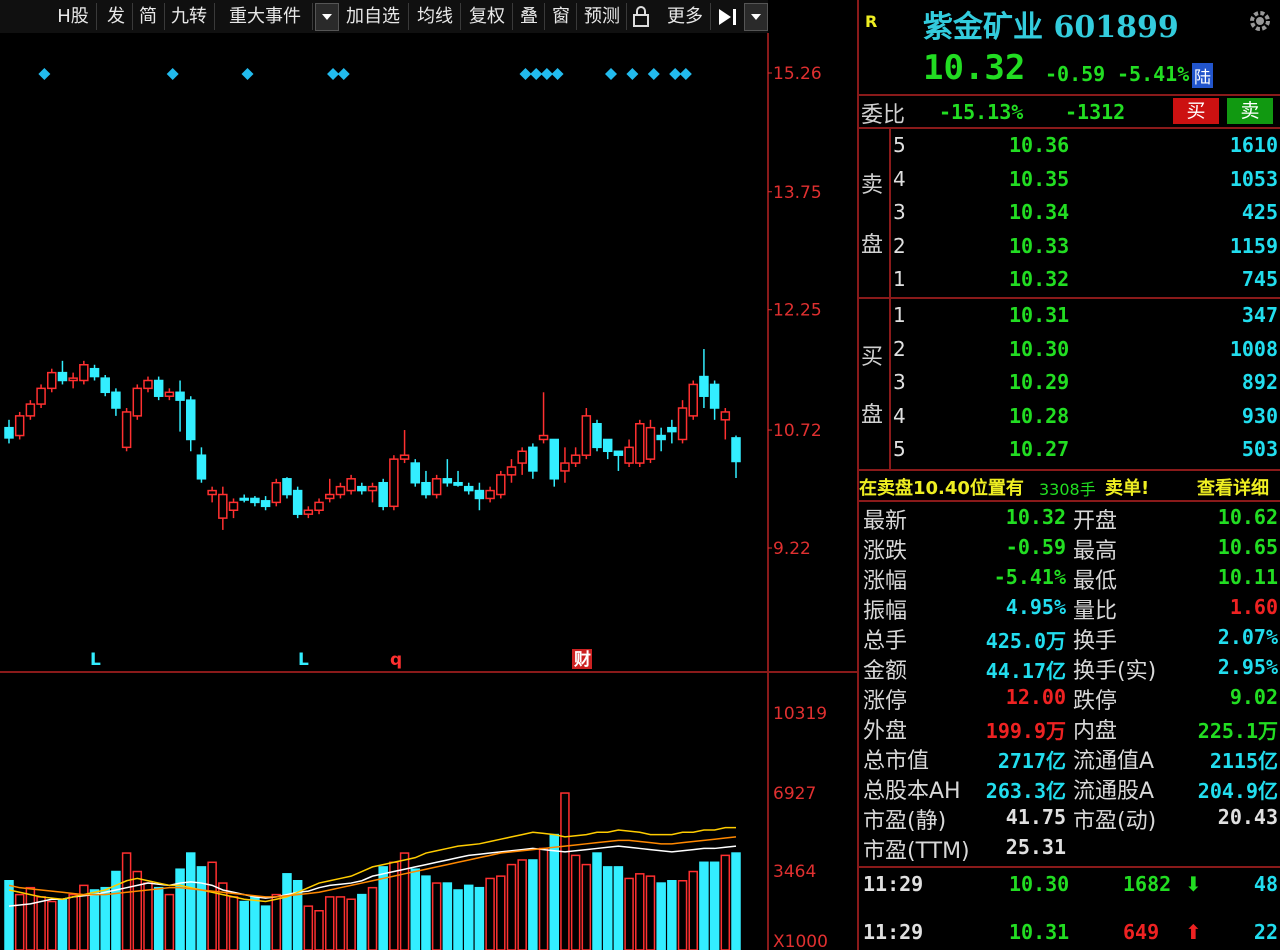 The width and height of the screenshot is (1280, 950). What do you see at coordinates (1247, 517) in the screenshot?
I see `stat-value: 10.62` at bounding box center [1247, 517].